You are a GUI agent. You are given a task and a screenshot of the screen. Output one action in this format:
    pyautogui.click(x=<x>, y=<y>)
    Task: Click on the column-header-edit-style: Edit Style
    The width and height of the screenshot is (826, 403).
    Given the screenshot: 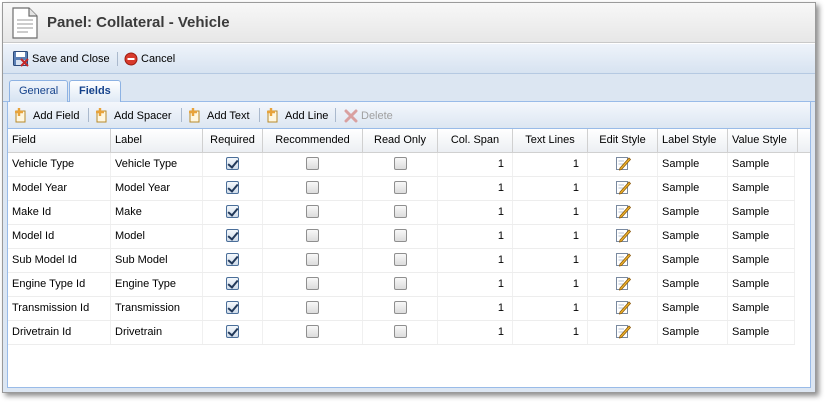 What is the action you would take?
    pyautogui.click(x=623, y=141)
    